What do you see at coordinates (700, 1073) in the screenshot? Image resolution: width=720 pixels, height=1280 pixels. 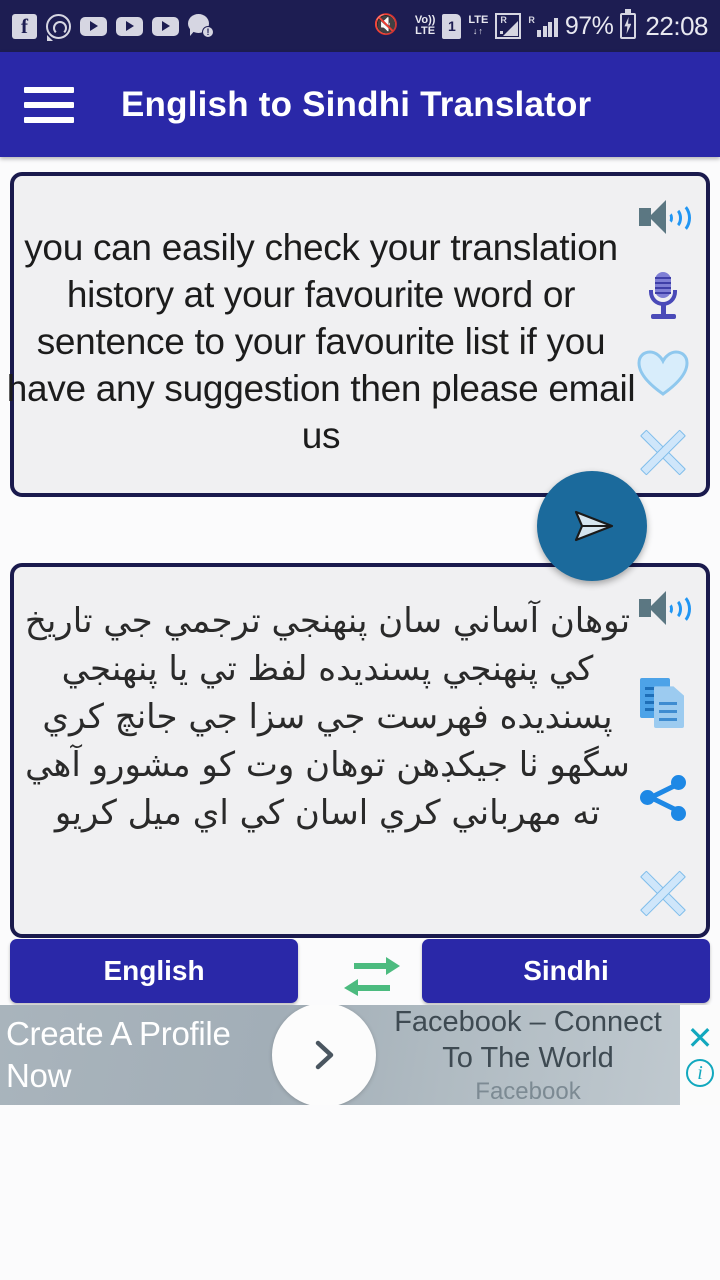 I see `ad-info-icon: i` at bounding box center [700, 1073].